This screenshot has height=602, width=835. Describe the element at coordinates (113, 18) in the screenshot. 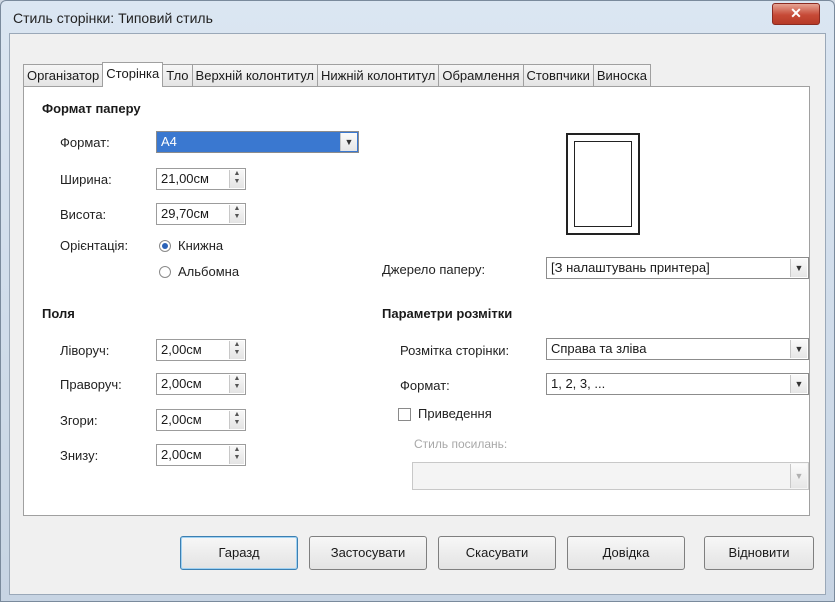

I see `window-title: Стиль сторінки: Типовий стиль` at that location.